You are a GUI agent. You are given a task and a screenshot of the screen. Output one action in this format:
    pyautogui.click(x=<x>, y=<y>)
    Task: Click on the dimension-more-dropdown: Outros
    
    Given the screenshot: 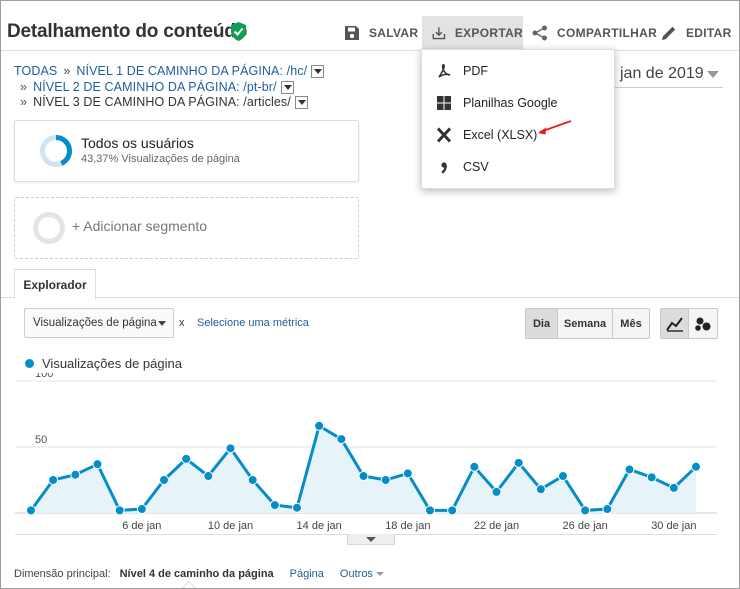 What is the action you would take?
    pyautogui.click(x=362, y=574)
    